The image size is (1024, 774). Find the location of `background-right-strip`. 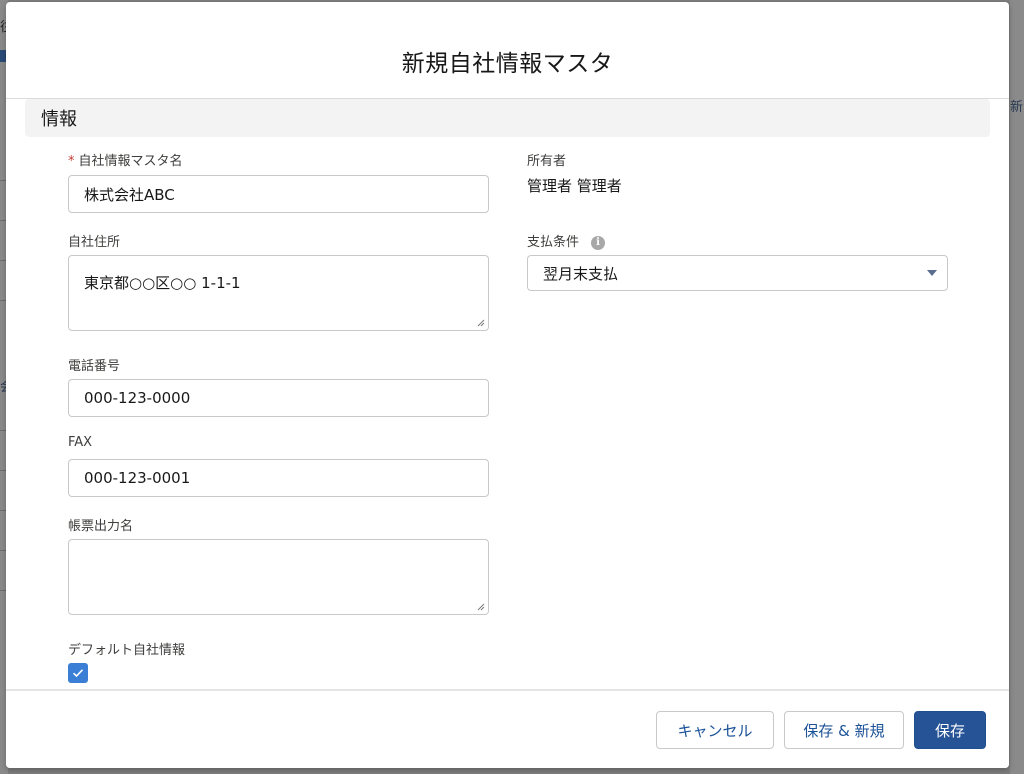

background-right-strip is located at coordinates (1017, 387).